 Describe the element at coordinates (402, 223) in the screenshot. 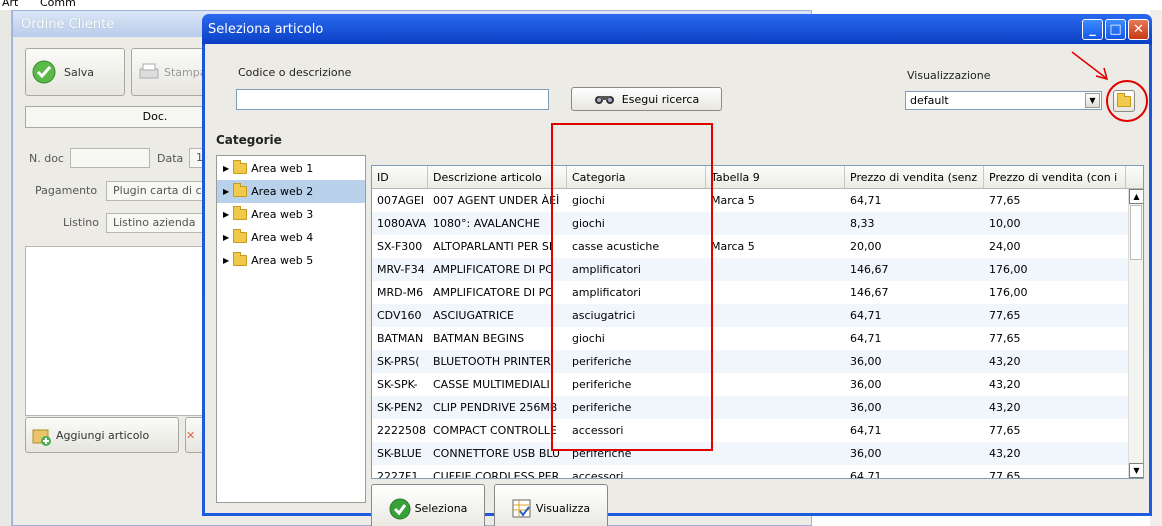

I see `cell-id: 1080AVA` at that location.